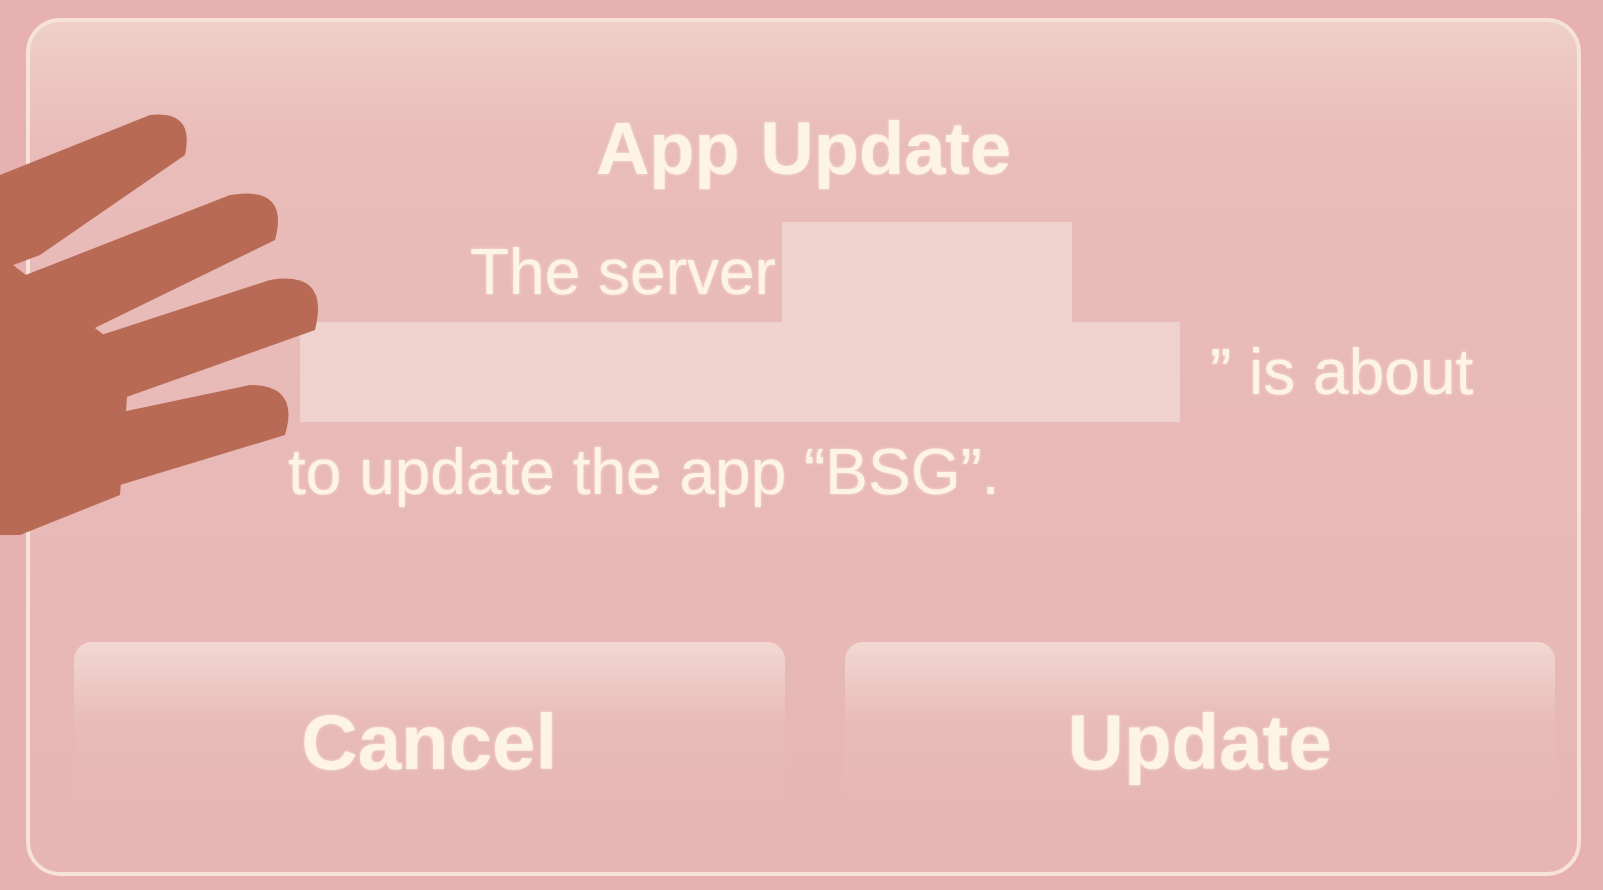  What do you see at coordinates (623, 272) in the screenshot?
I see `message-text: The server` at bounding box center [623, 272].